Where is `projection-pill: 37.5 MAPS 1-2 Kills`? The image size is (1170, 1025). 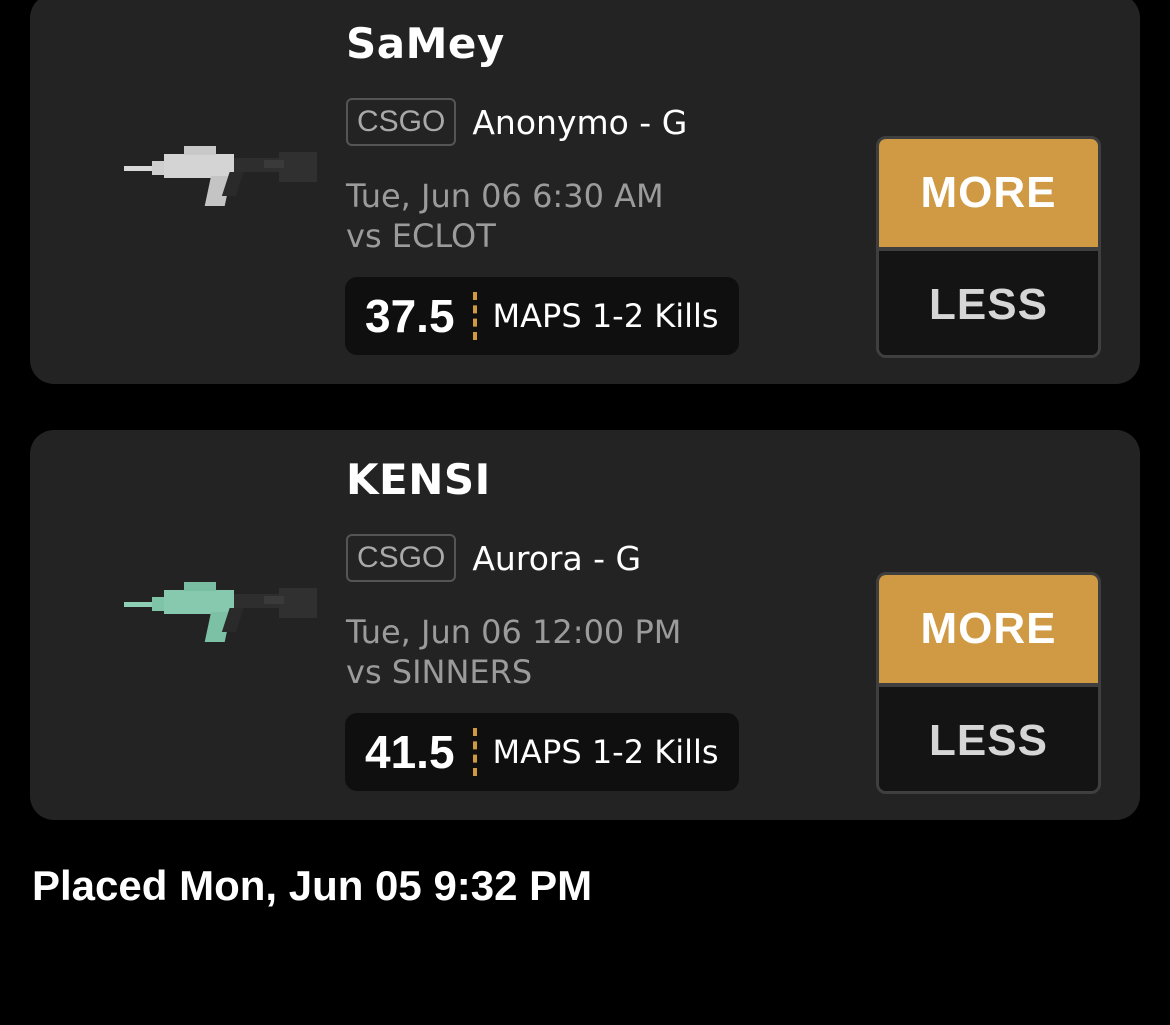
projection-pill: 37.5 MAPS 1-2 Kills is located at coordinates (542, 316).